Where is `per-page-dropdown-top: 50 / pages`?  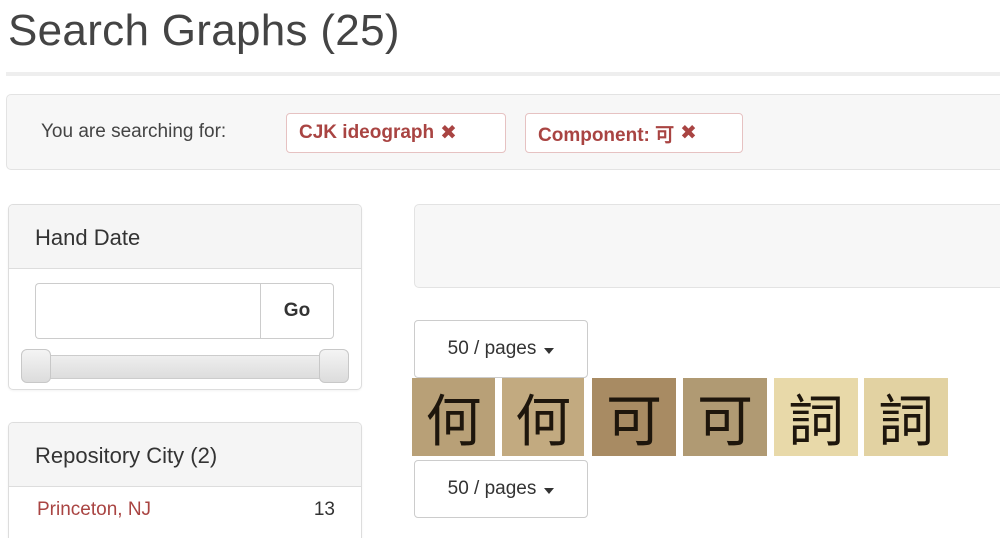 per-page-dropdown-top: 50 / pages is located at coordinates (501, 349).